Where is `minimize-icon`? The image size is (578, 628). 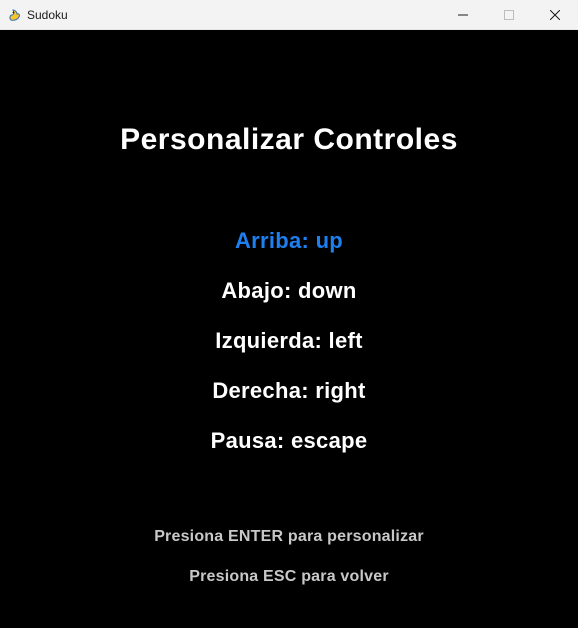 minimize-icon is located at coordinates (463, 14).